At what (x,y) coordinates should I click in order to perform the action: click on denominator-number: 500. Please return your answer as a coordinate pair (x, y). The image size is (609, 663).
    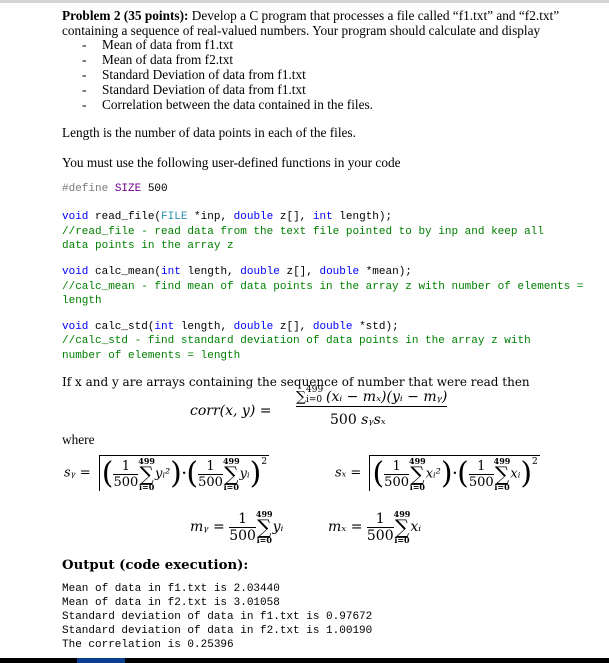
    Looking at the image, I should click on (346, 420).